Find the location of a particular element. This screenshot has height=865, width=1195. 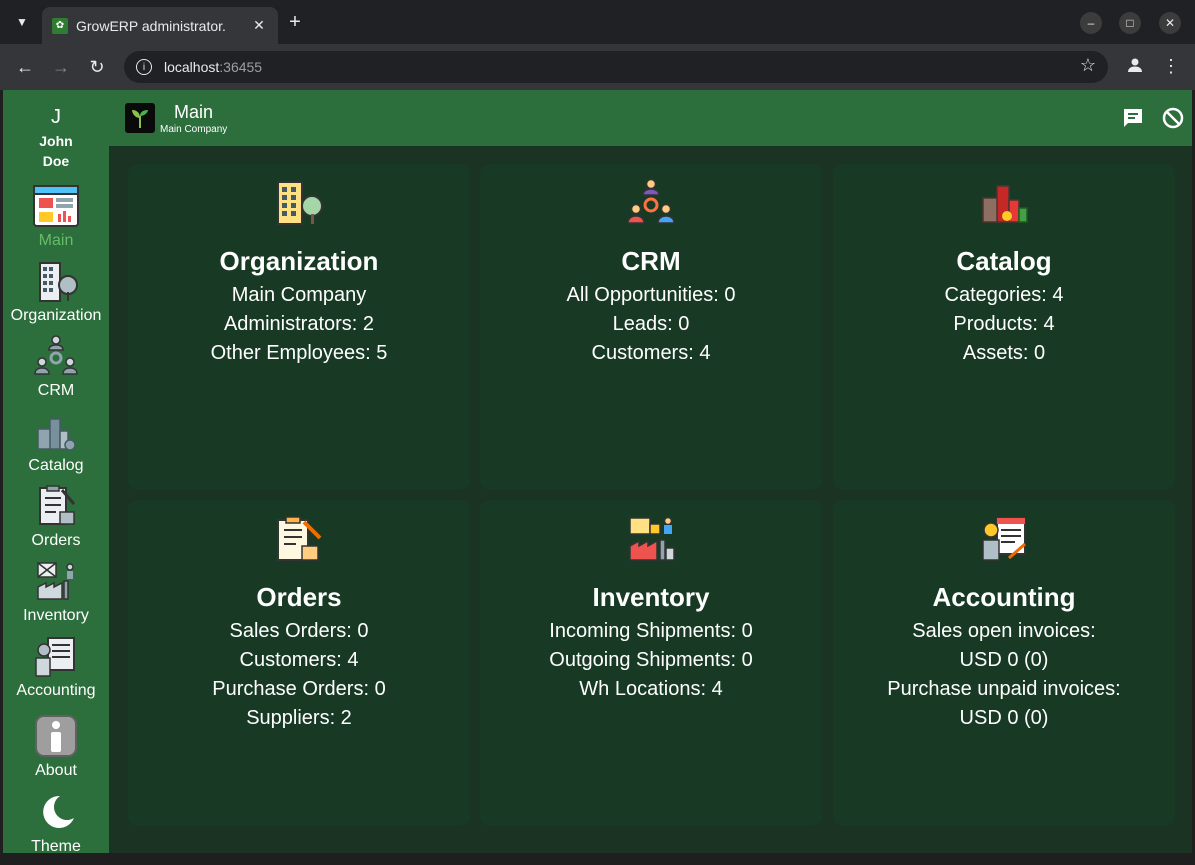

rail-item-orders: Orders is located at coordinates (56, 521).